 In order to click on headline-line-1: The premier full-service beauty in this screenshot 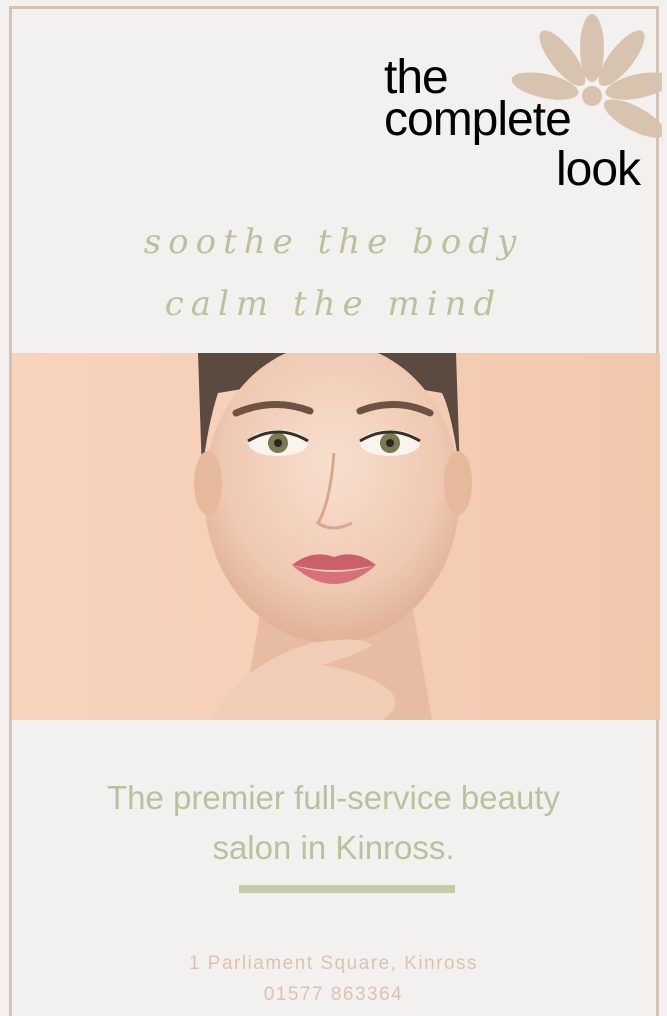, I will do `click(333, 797)`.